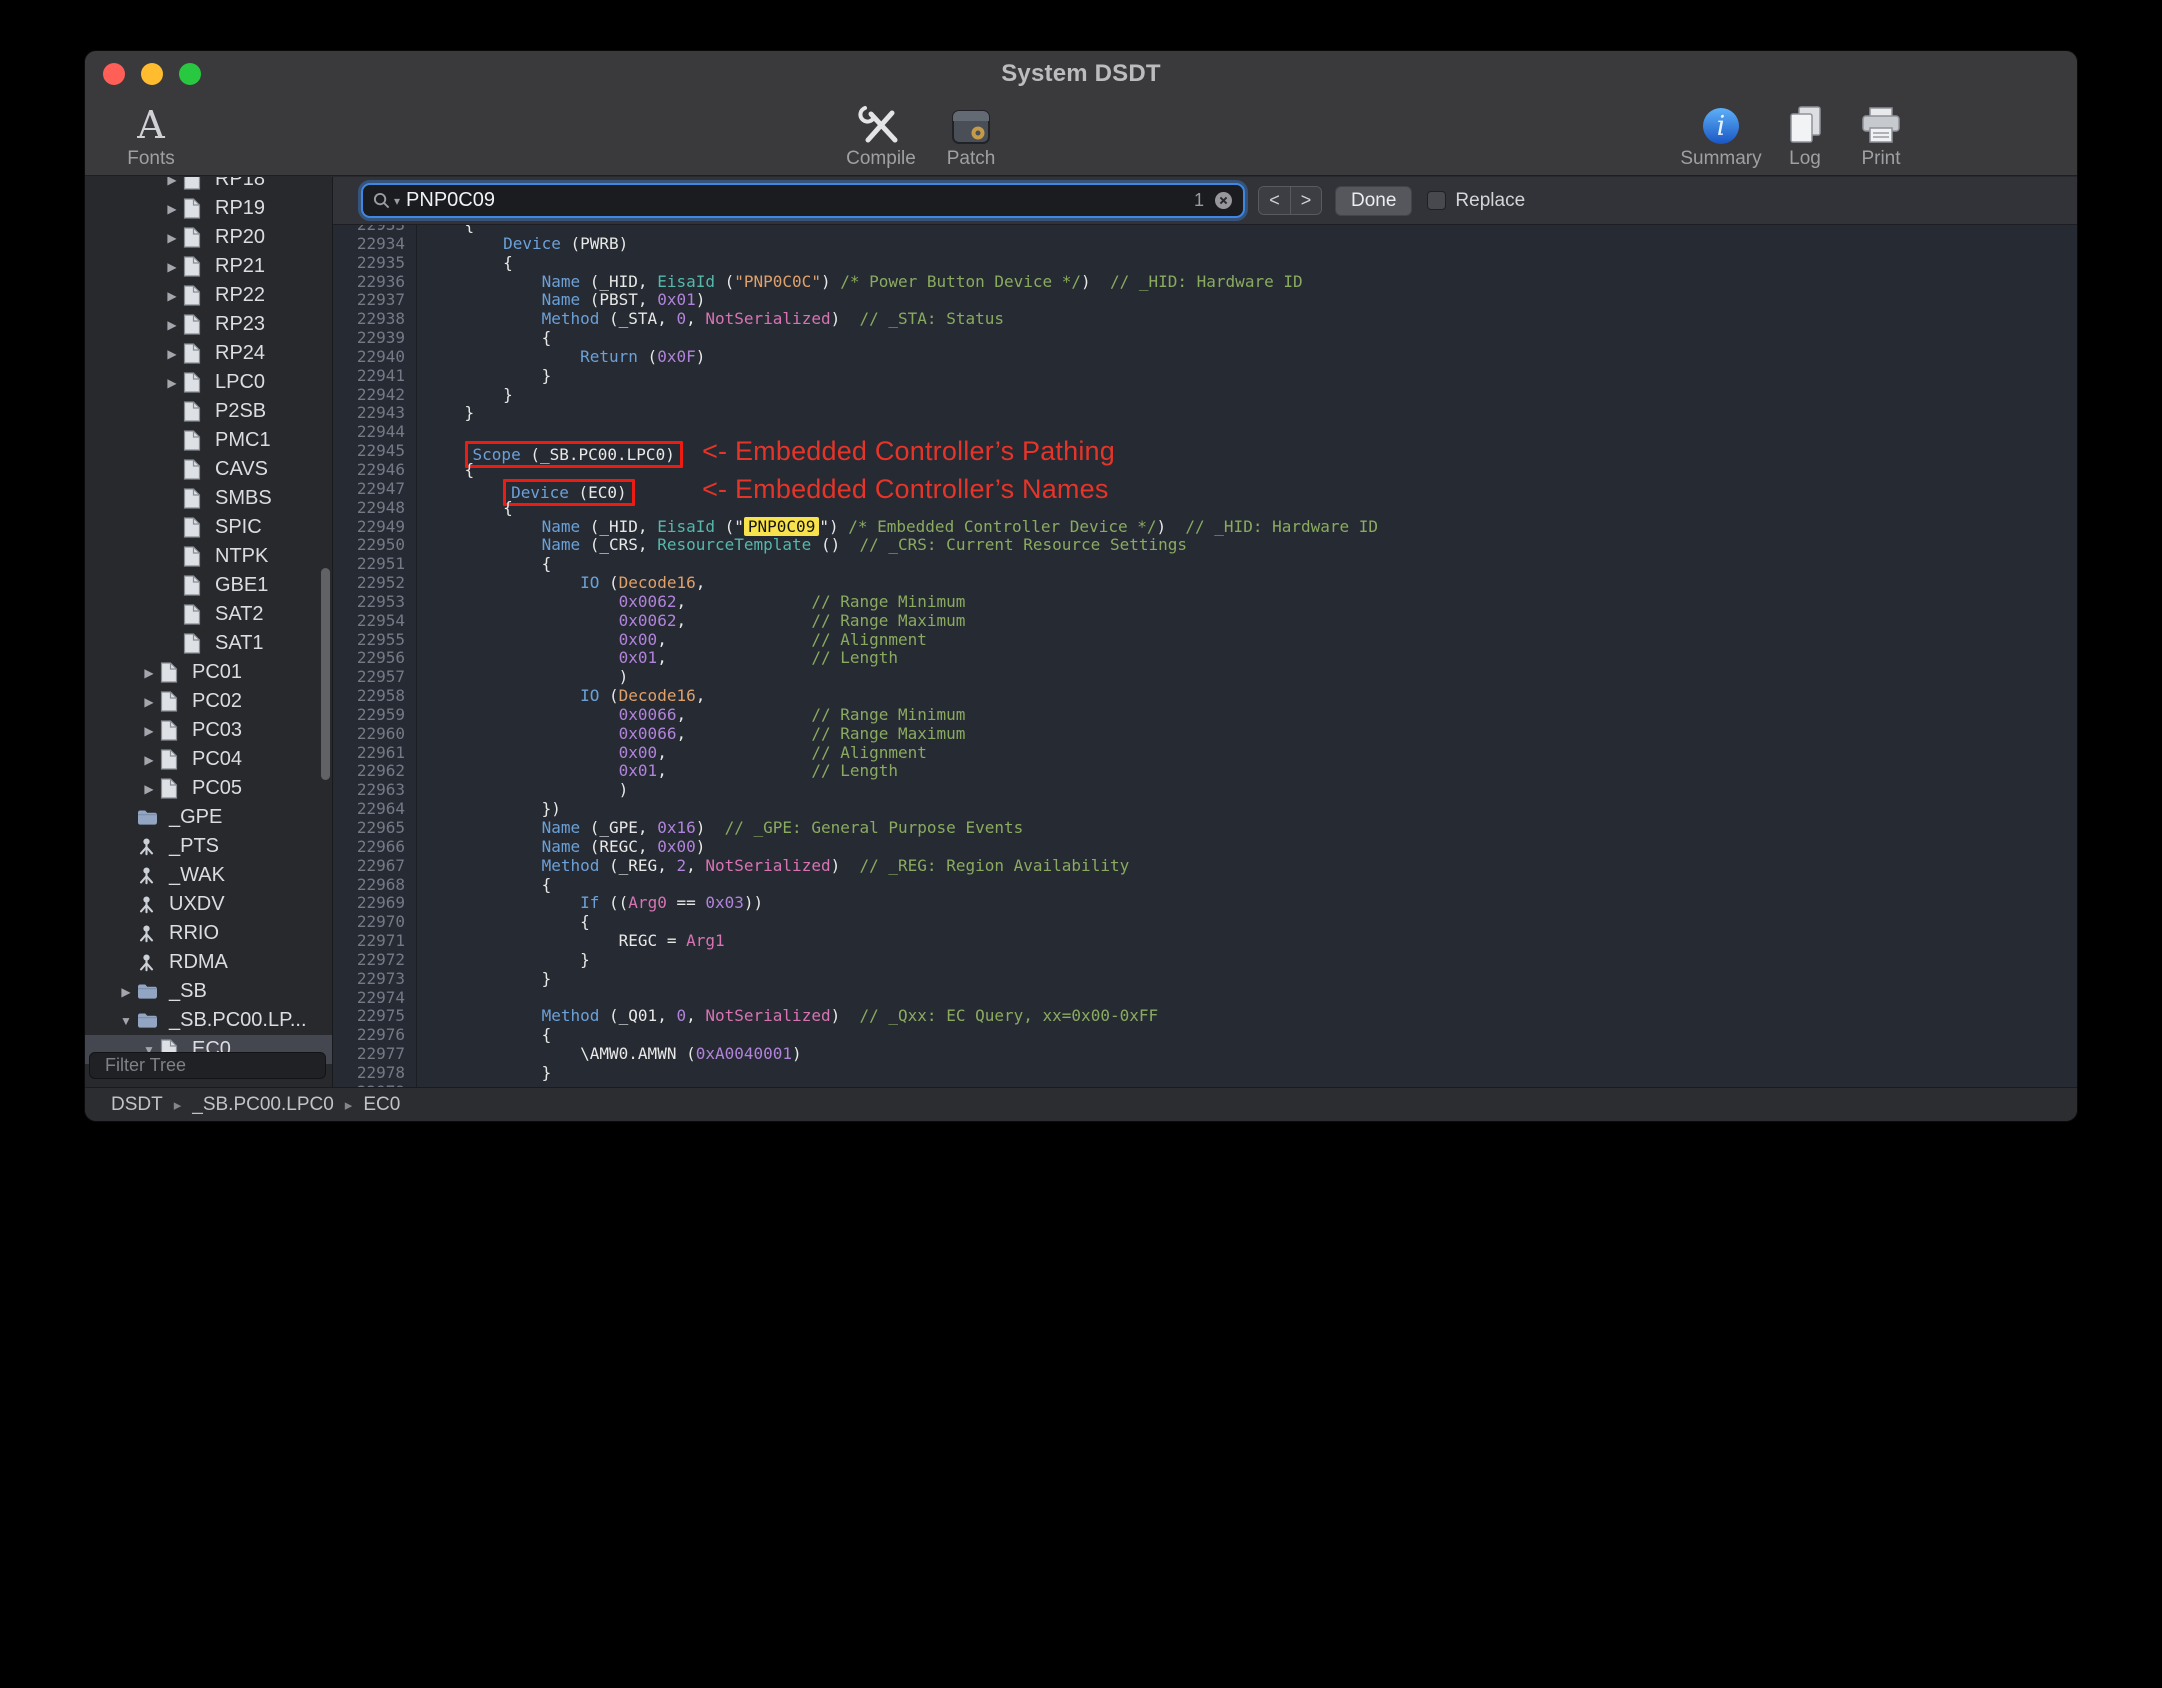 The width and height of the screenshot is (2162, 1688). What do you see at coordinates (208, 991) in the screenshot?
I see `sidebar-item-_sb: ▶ _SB` at bounding box center [208, 991].